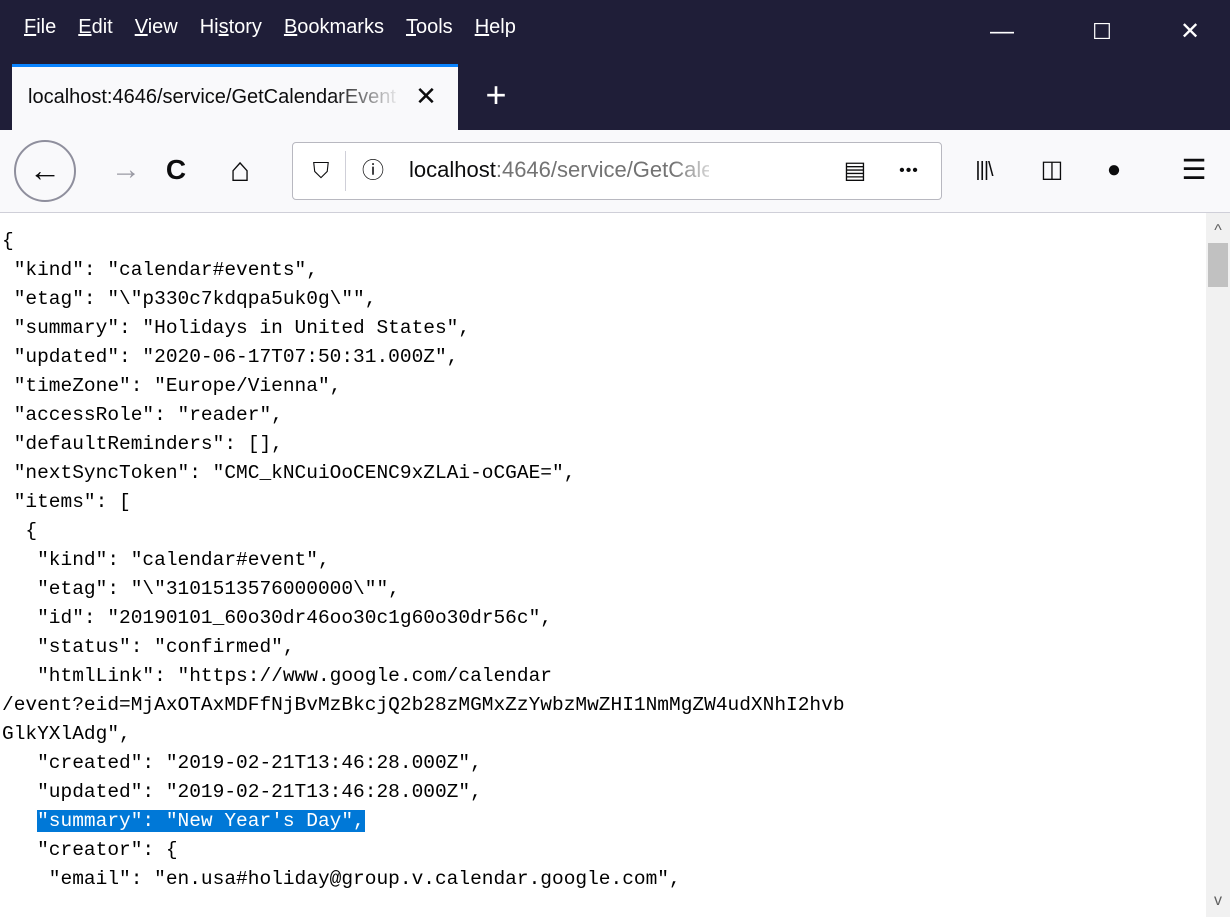 This screenshot has width=1230, height=917. I want to click on url-fade, so click(698, 171).